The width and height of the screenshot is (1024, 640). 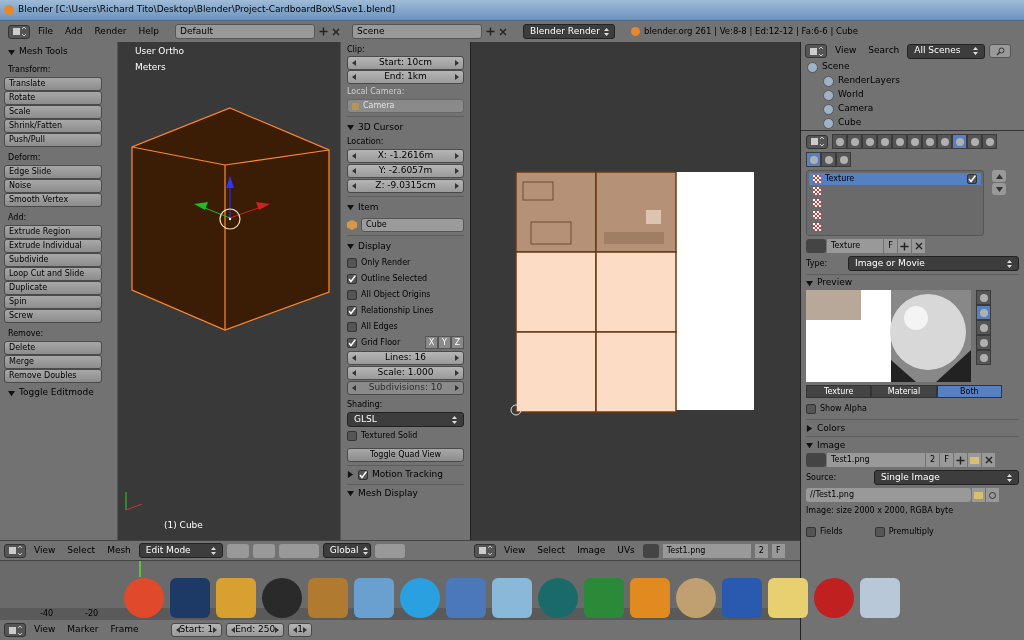 I want to click on current-frame-field: 1, so click(x=300, y=630).